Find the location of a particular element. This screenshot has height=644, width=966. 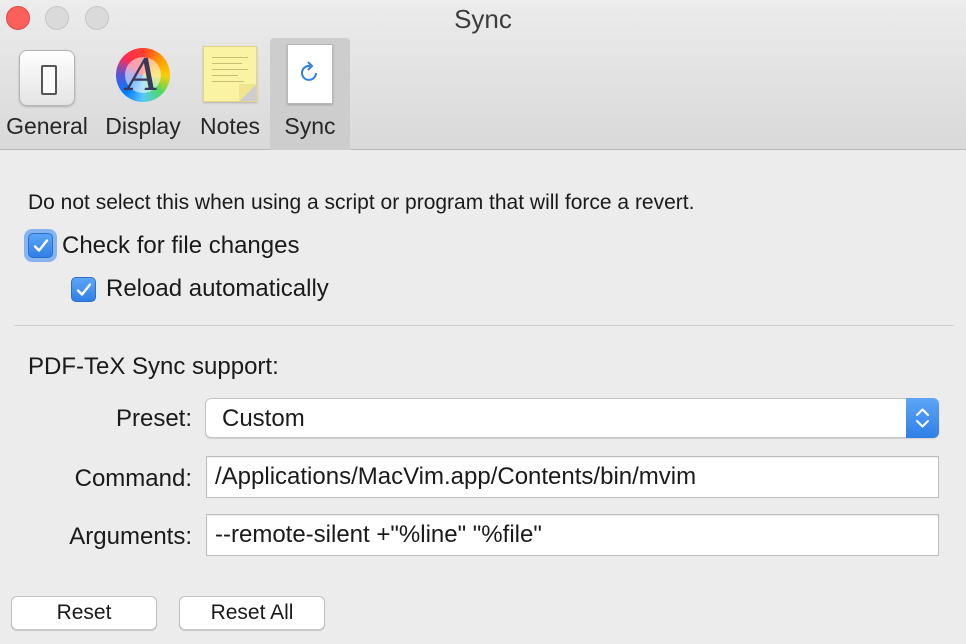

reset-button: Reset is located at coordinates (84, 613).